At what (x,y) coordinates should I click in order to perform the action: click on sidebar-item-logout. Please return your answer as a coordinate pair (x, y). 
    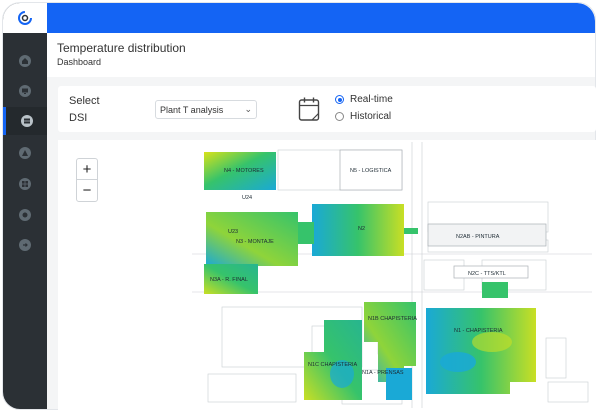
    Looking at the image, I should click on (25, 245).